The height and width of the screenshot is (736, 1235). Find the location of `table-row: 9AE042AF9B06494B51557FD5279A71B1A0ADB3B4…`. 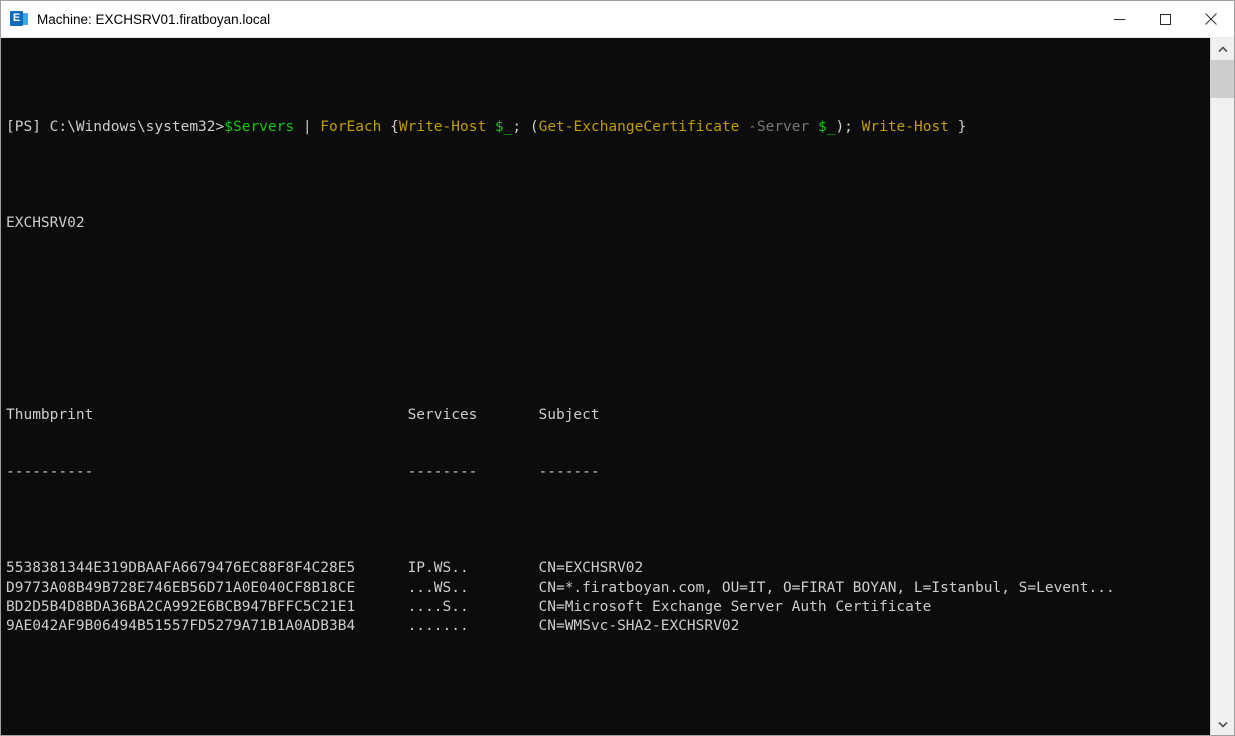

table-row: 9AE042AF9B06494B51557FD5279A71B1A0ADB3B4… is located at coordinates (373, 625).